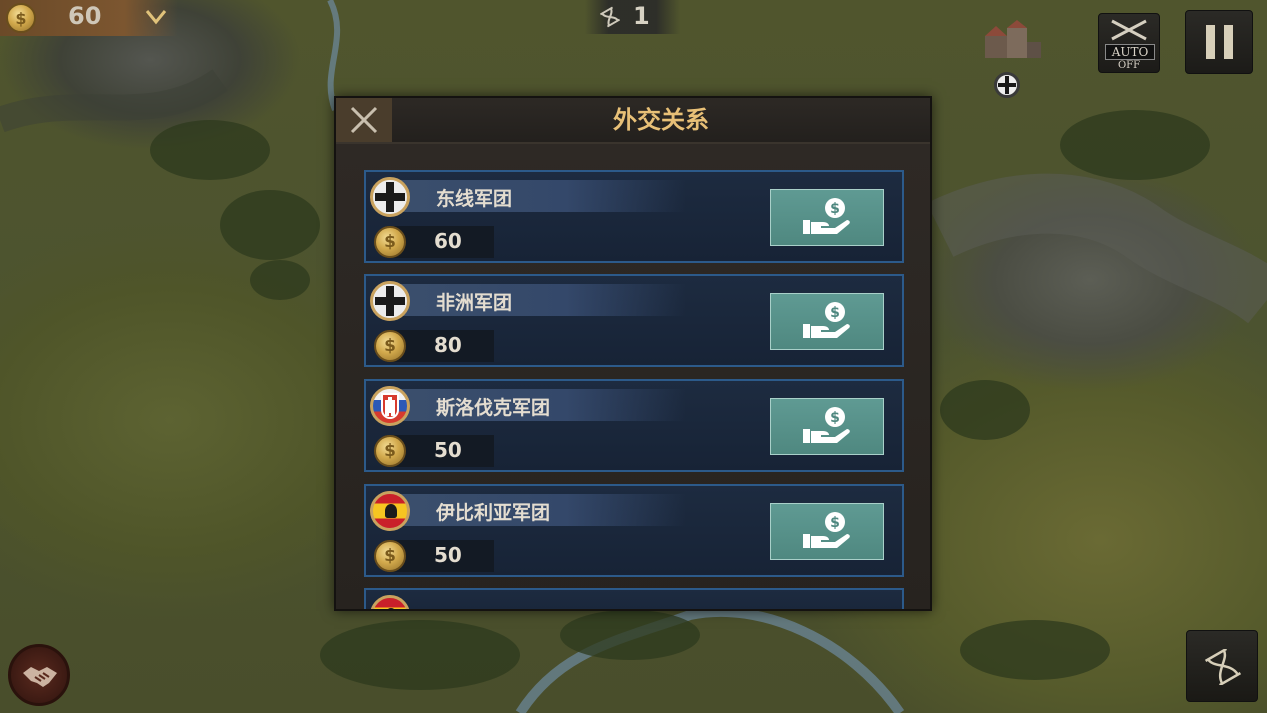 The width and height of the screenshot is (1267, 713). What do you see at coordinates (632, 17) in the screenshot?
I see `turn-counter: 1` at bounding box center [632, 17].